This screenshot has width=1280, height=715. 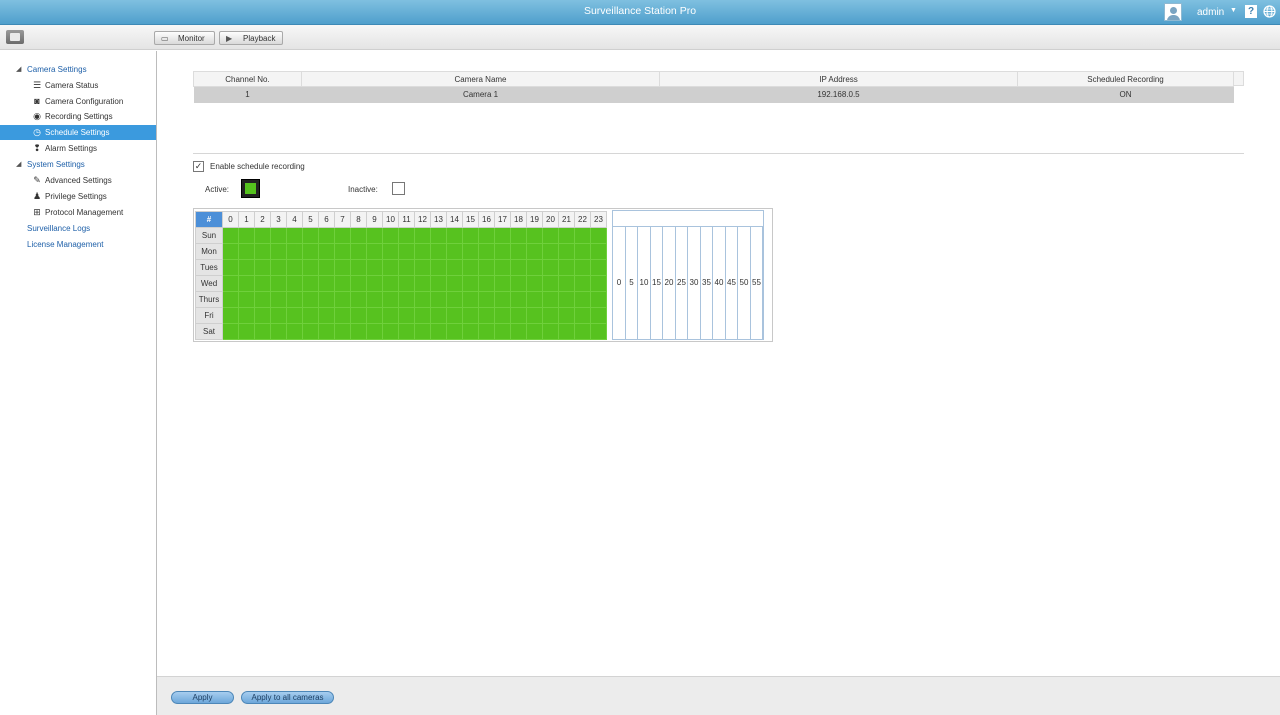 What do you see at coordinates (209, 299) in the screenshot?
I see `day-header: Thurs` at bounding box center [209, 299].